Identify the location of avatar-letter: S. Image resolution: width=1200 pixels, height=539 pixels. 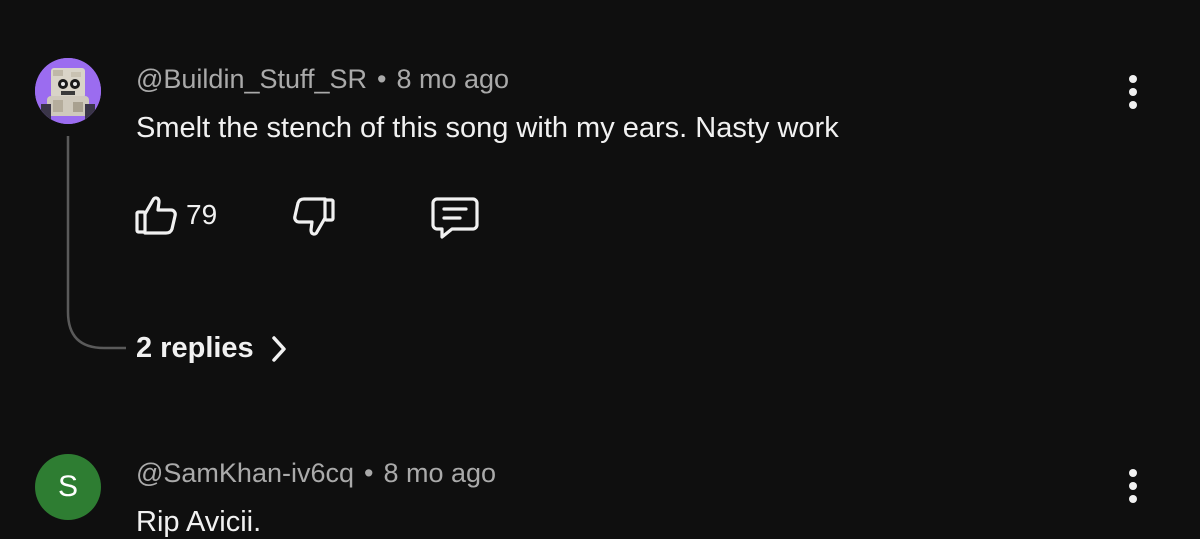
(67, 486).